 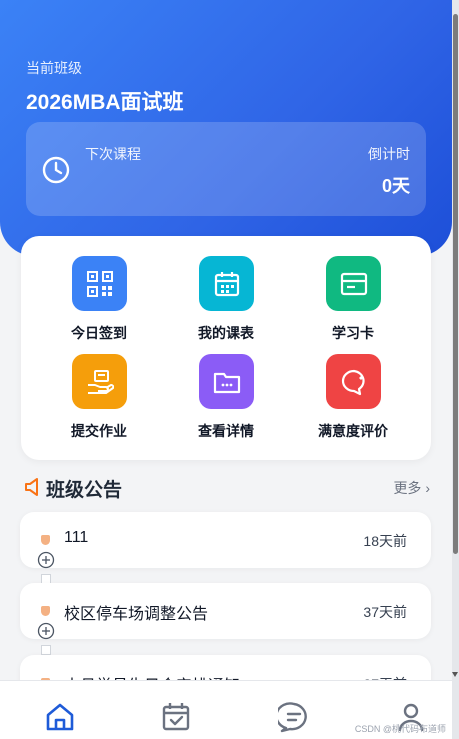 I want to click on announcements-header: 班级公告 更多 ›, so click(x=228, y=488).